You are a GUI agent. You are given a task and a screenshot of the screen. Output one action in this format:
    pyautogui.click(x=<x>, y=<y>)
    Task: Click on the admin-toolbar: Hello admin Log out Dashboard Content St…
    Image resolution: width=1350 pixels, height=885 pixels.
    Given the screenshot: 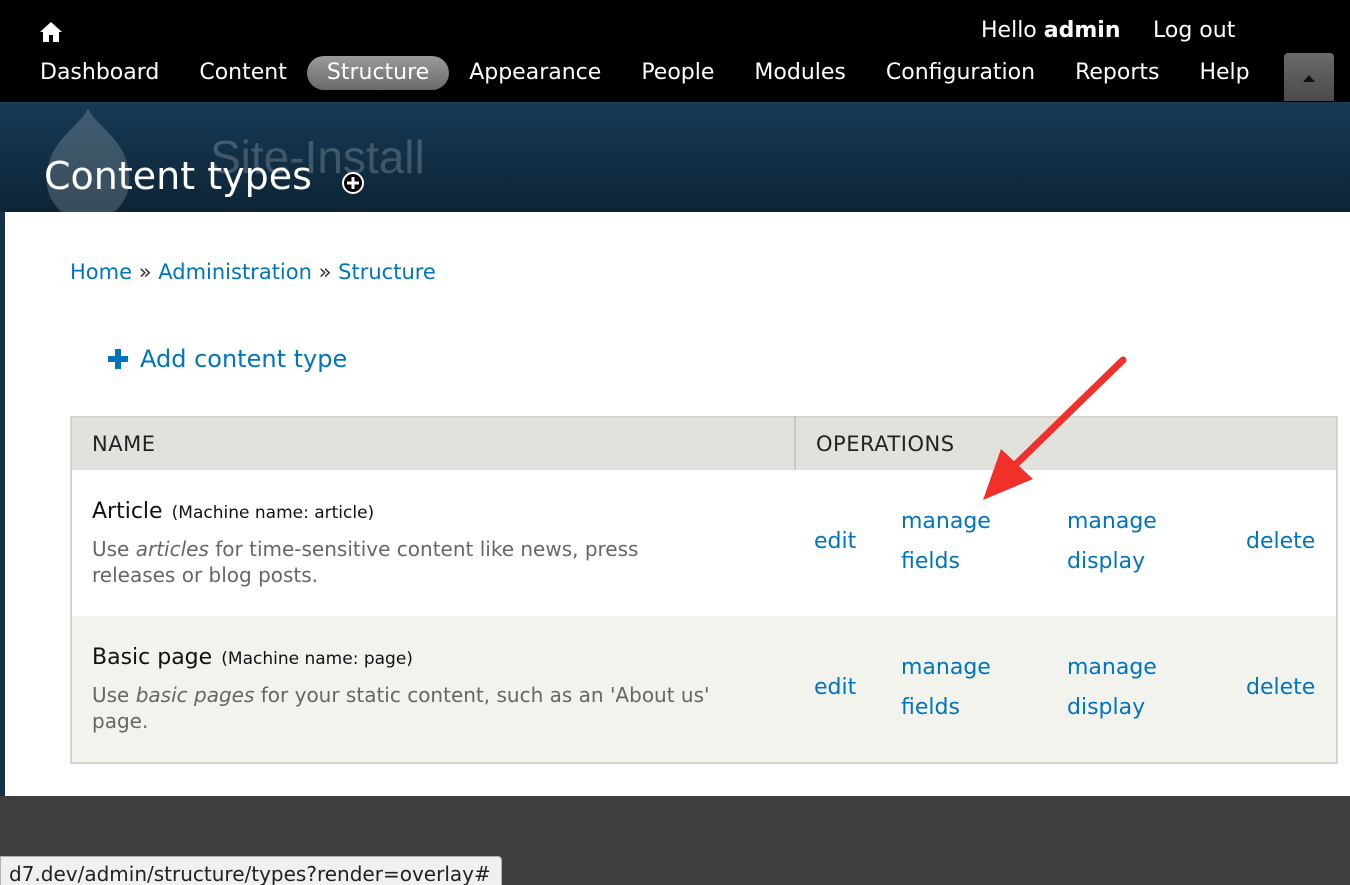 What is the action you would take?
    pyautogui.click(x=675, y=51)
    